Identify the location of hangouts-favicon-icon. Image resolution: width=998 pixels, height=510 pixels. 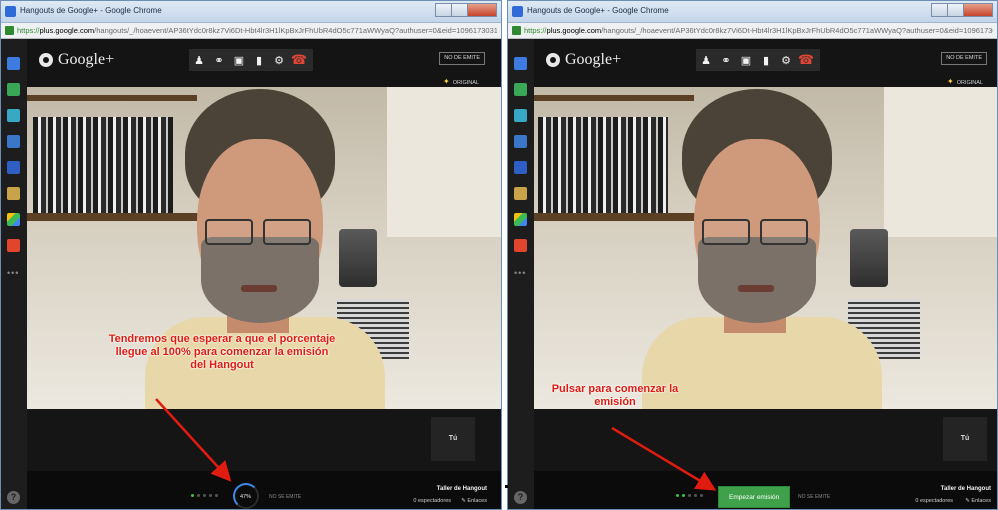
(10, 11).